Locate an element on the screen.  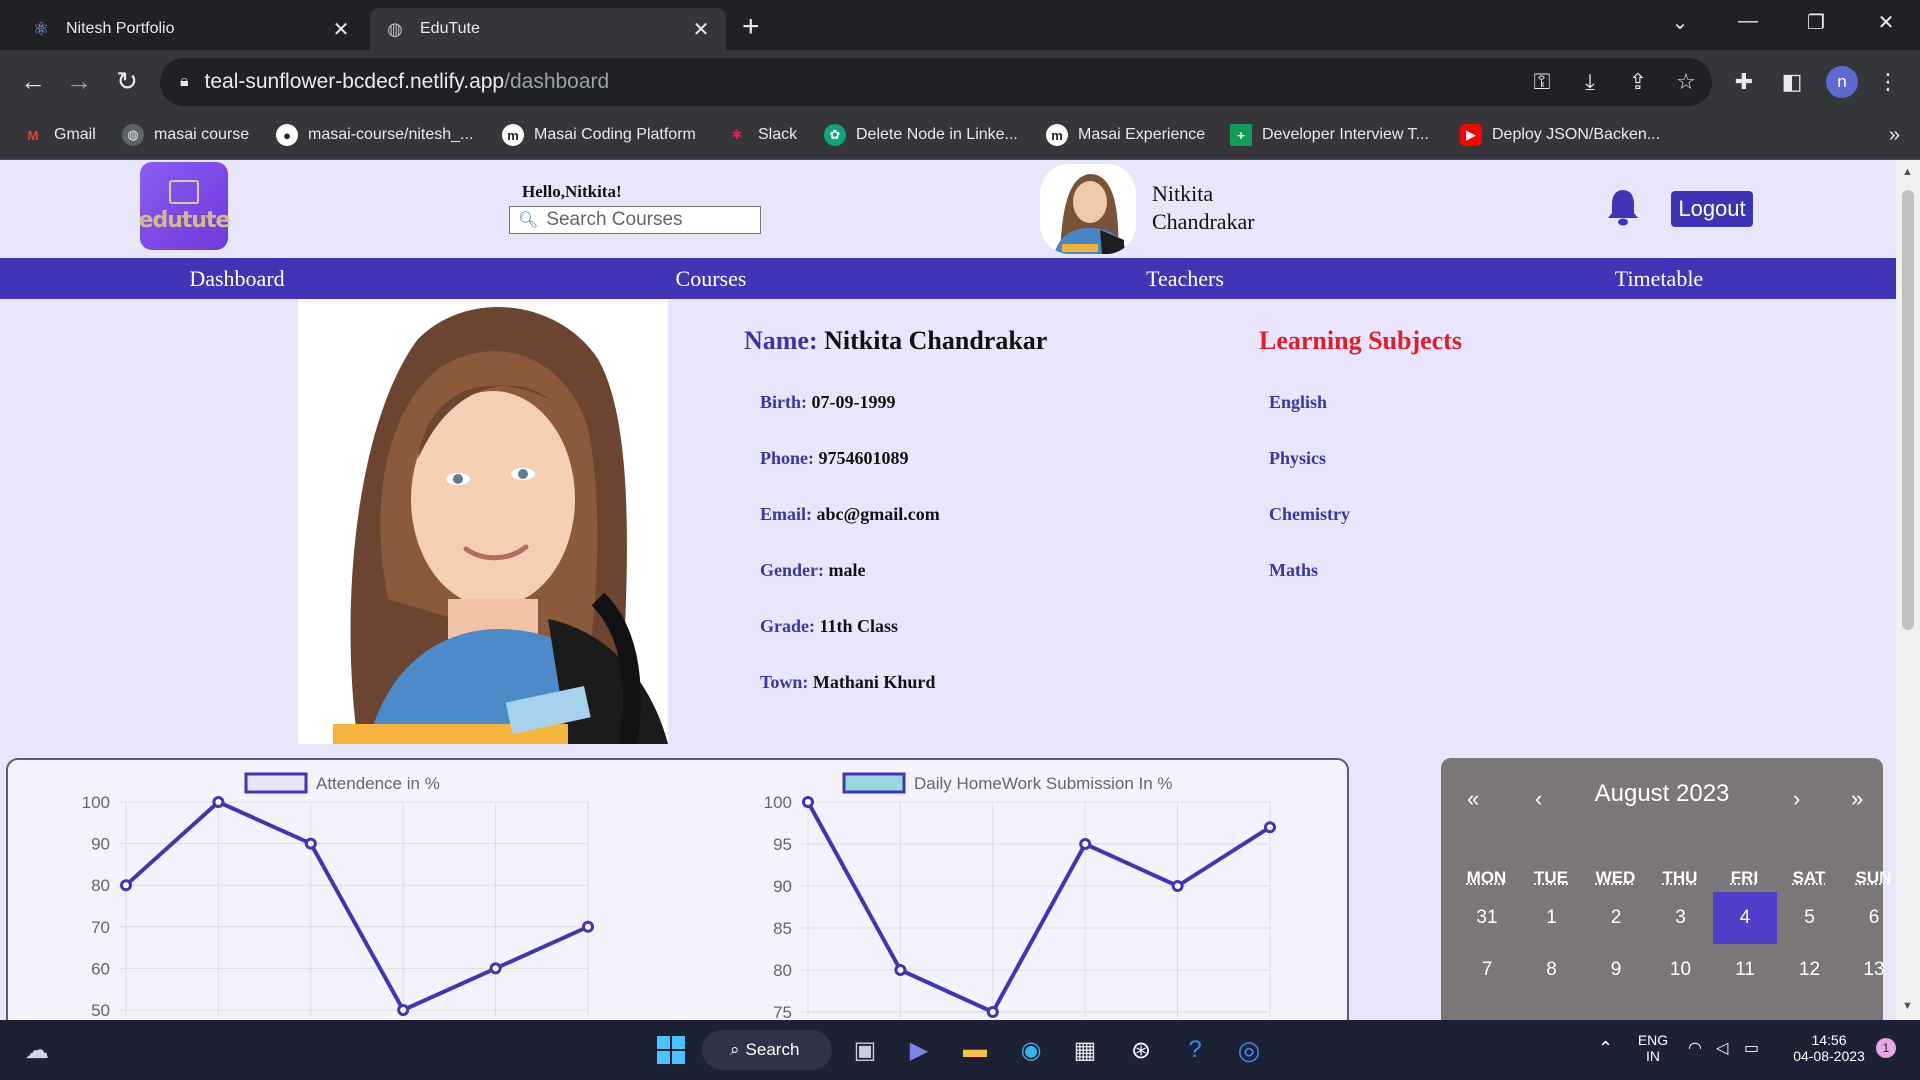
calendar-next-year-button: » is located at coordinates (1857, 799).